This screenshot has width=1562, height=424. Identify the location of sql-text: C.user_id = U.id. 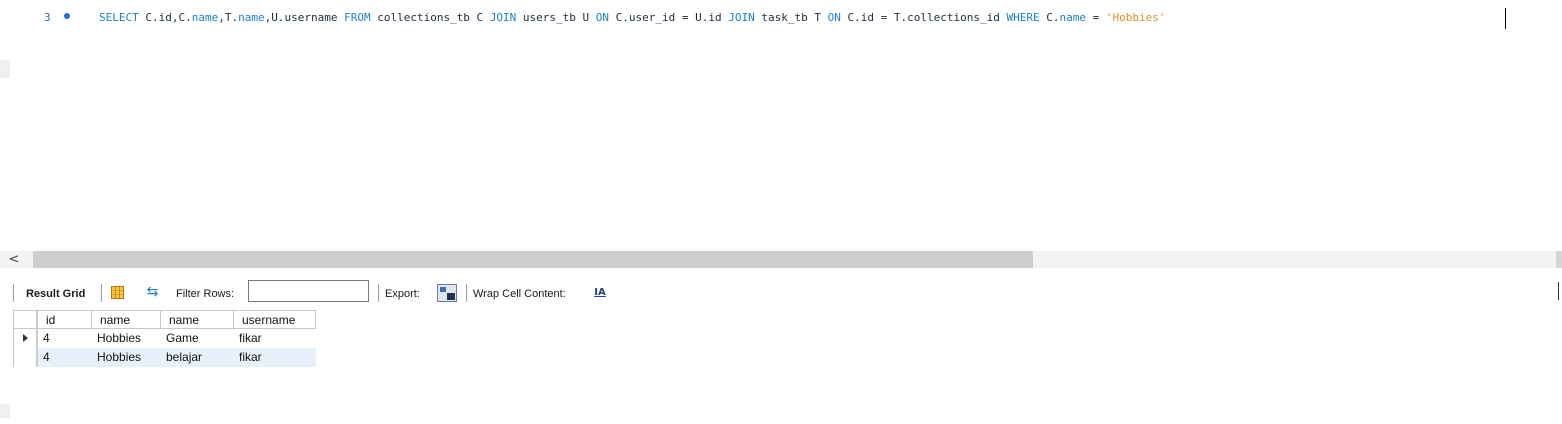
(669, 17).